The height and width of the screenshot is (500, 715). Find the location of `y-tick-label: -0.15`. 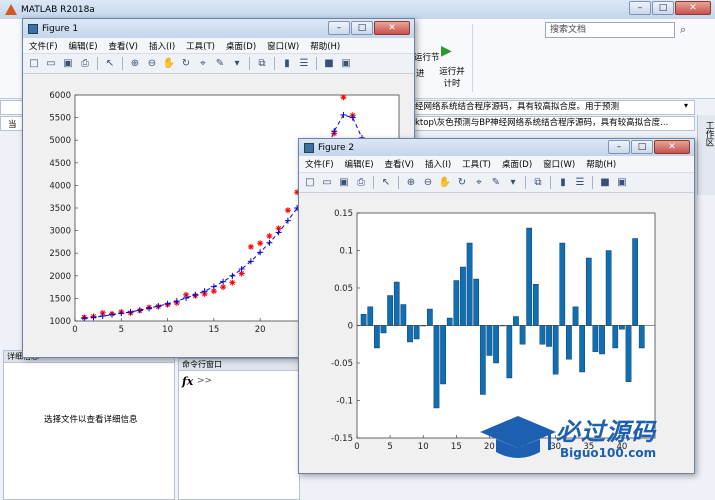

y-tick-label: -0.15 is located at coordinates (342, 439).